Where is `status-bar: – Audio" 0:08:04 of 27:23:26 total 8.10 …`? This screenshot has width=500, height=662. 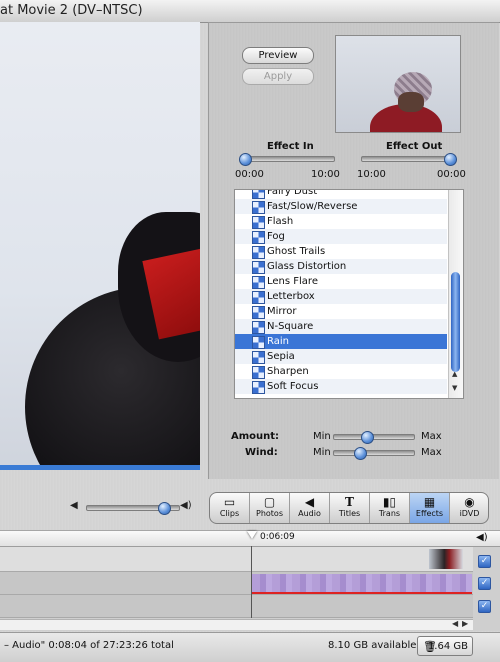
status-bar: – Audio" 0:08:04 of 27:23:26 total 8.10 … is located at coordinates (250, 647).